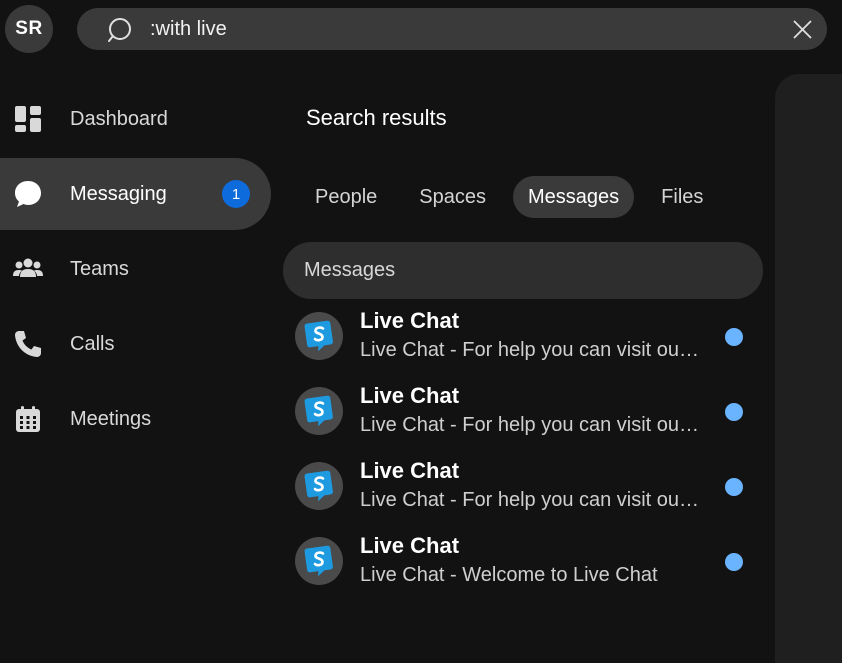 This screenshot has height=663, width=842. Describe the element at coordinates (28, 269) in the screenshot. I see `teams-icon` at that location.